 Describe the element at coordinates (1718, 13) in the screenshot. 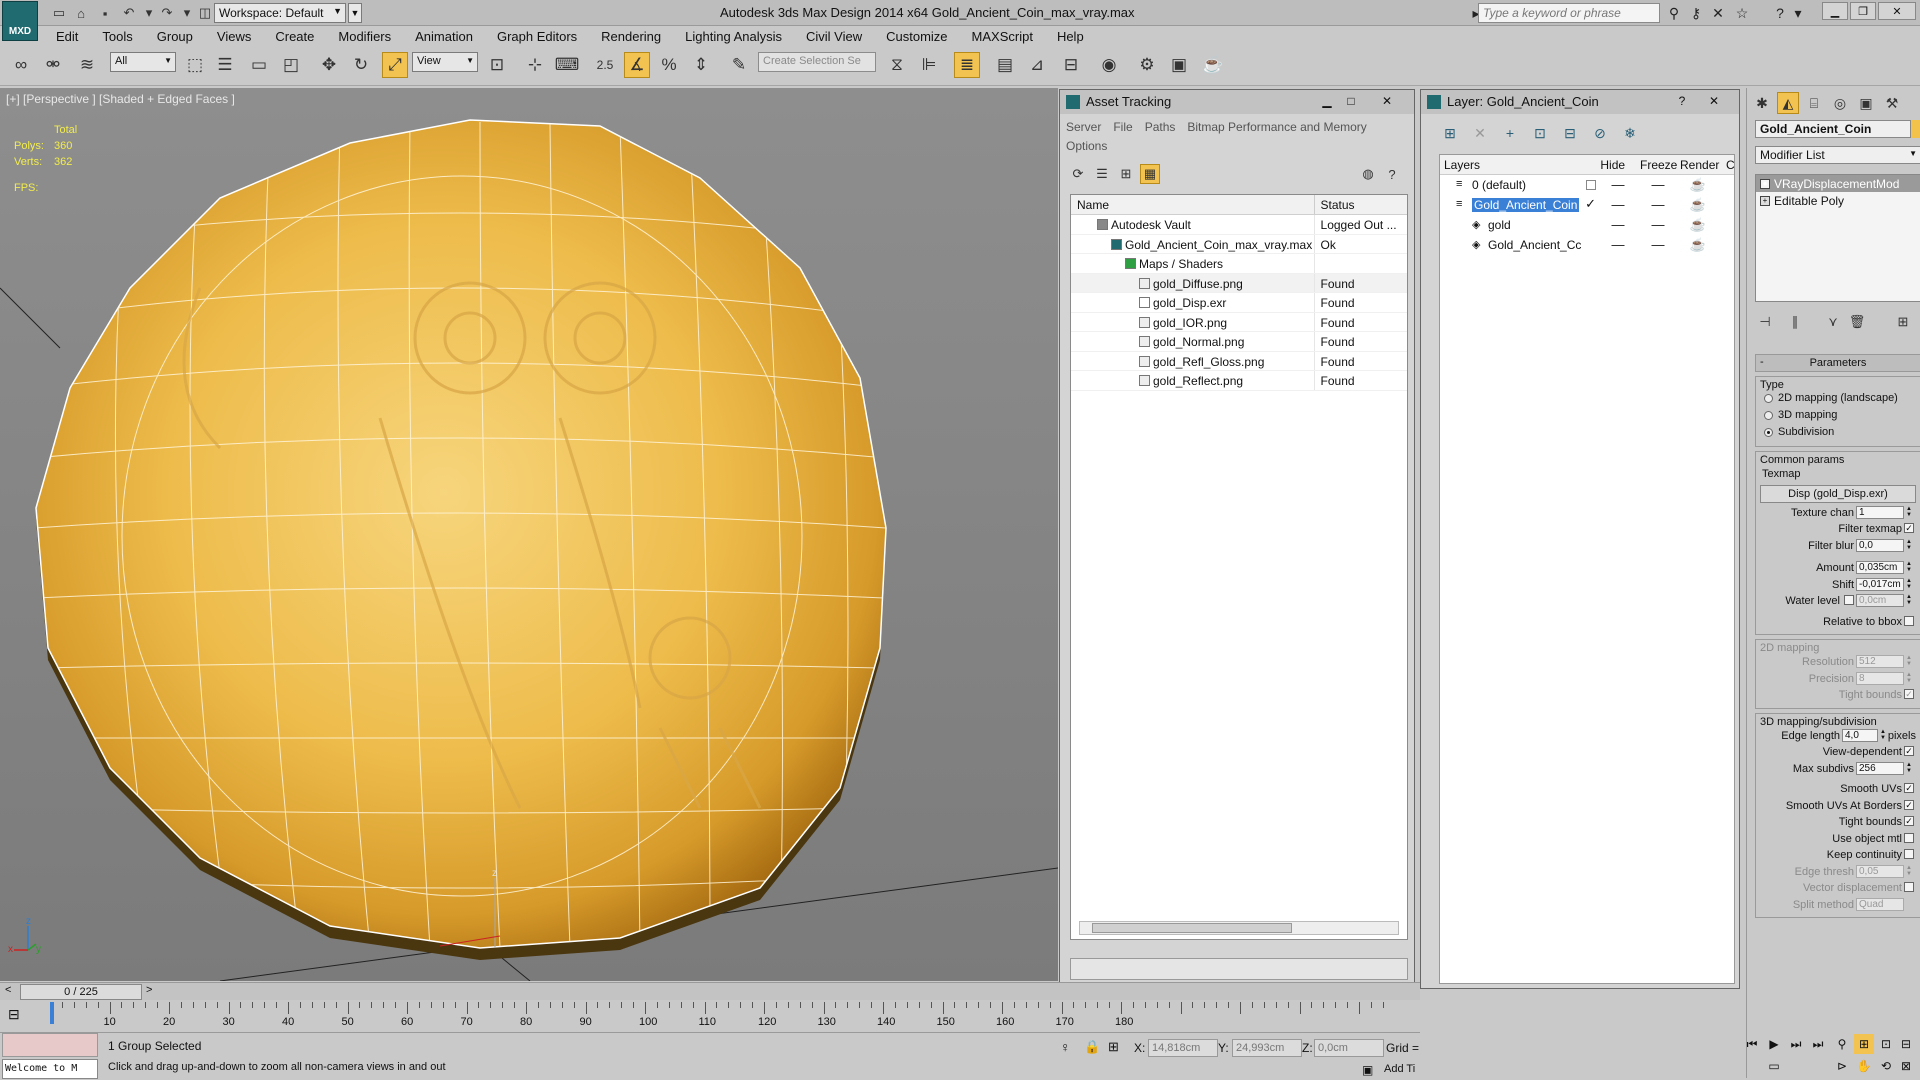

I see `communication-center-icon: ✕` at that location.